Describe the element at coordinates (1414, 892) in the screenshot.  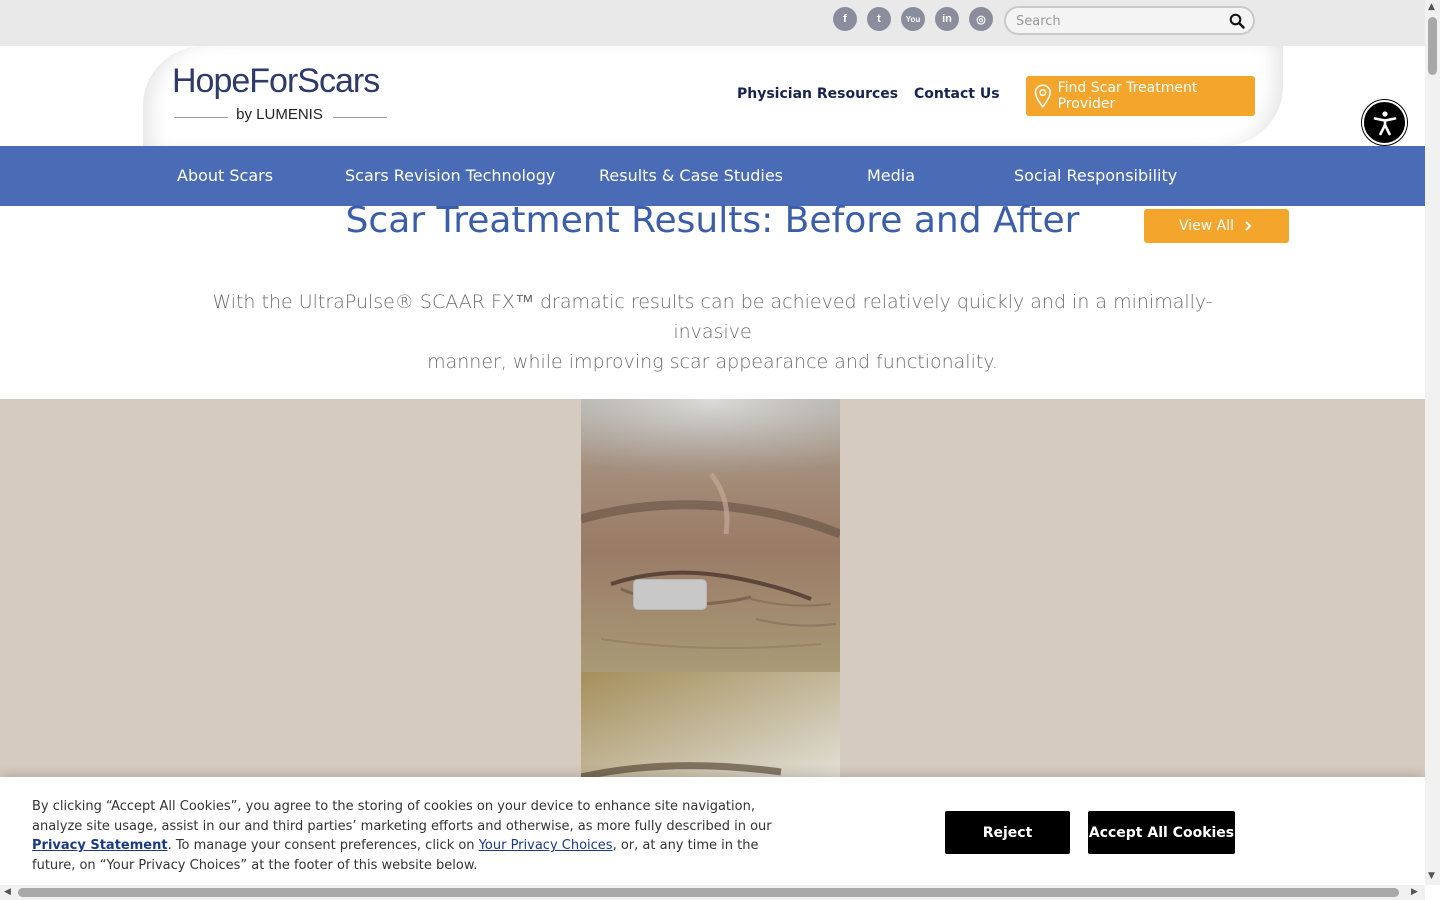
I see `scroll-right-arrow-icon: ▶` at that location.